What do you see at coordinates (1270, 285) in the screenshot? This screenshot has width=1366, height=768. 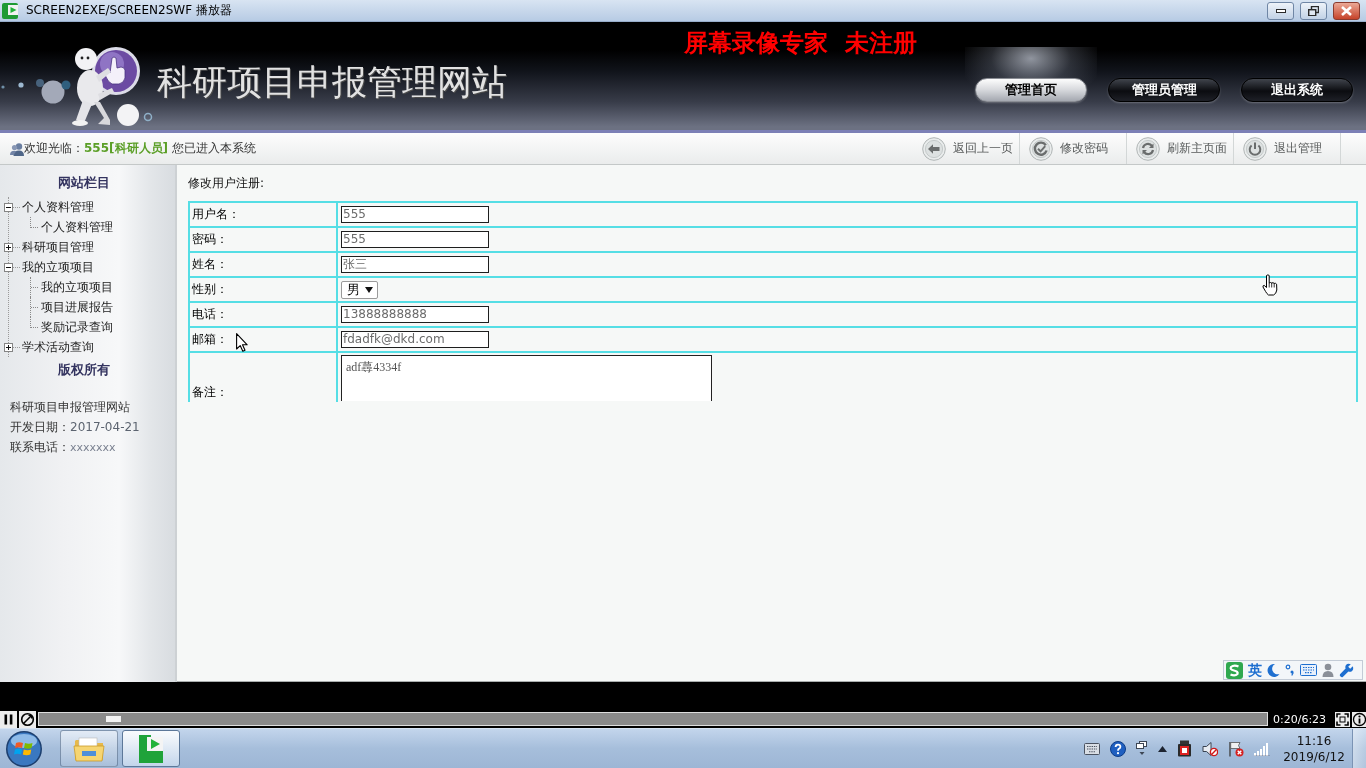 I see `hand-cursor-icon` at bounding box center [1270, 285].